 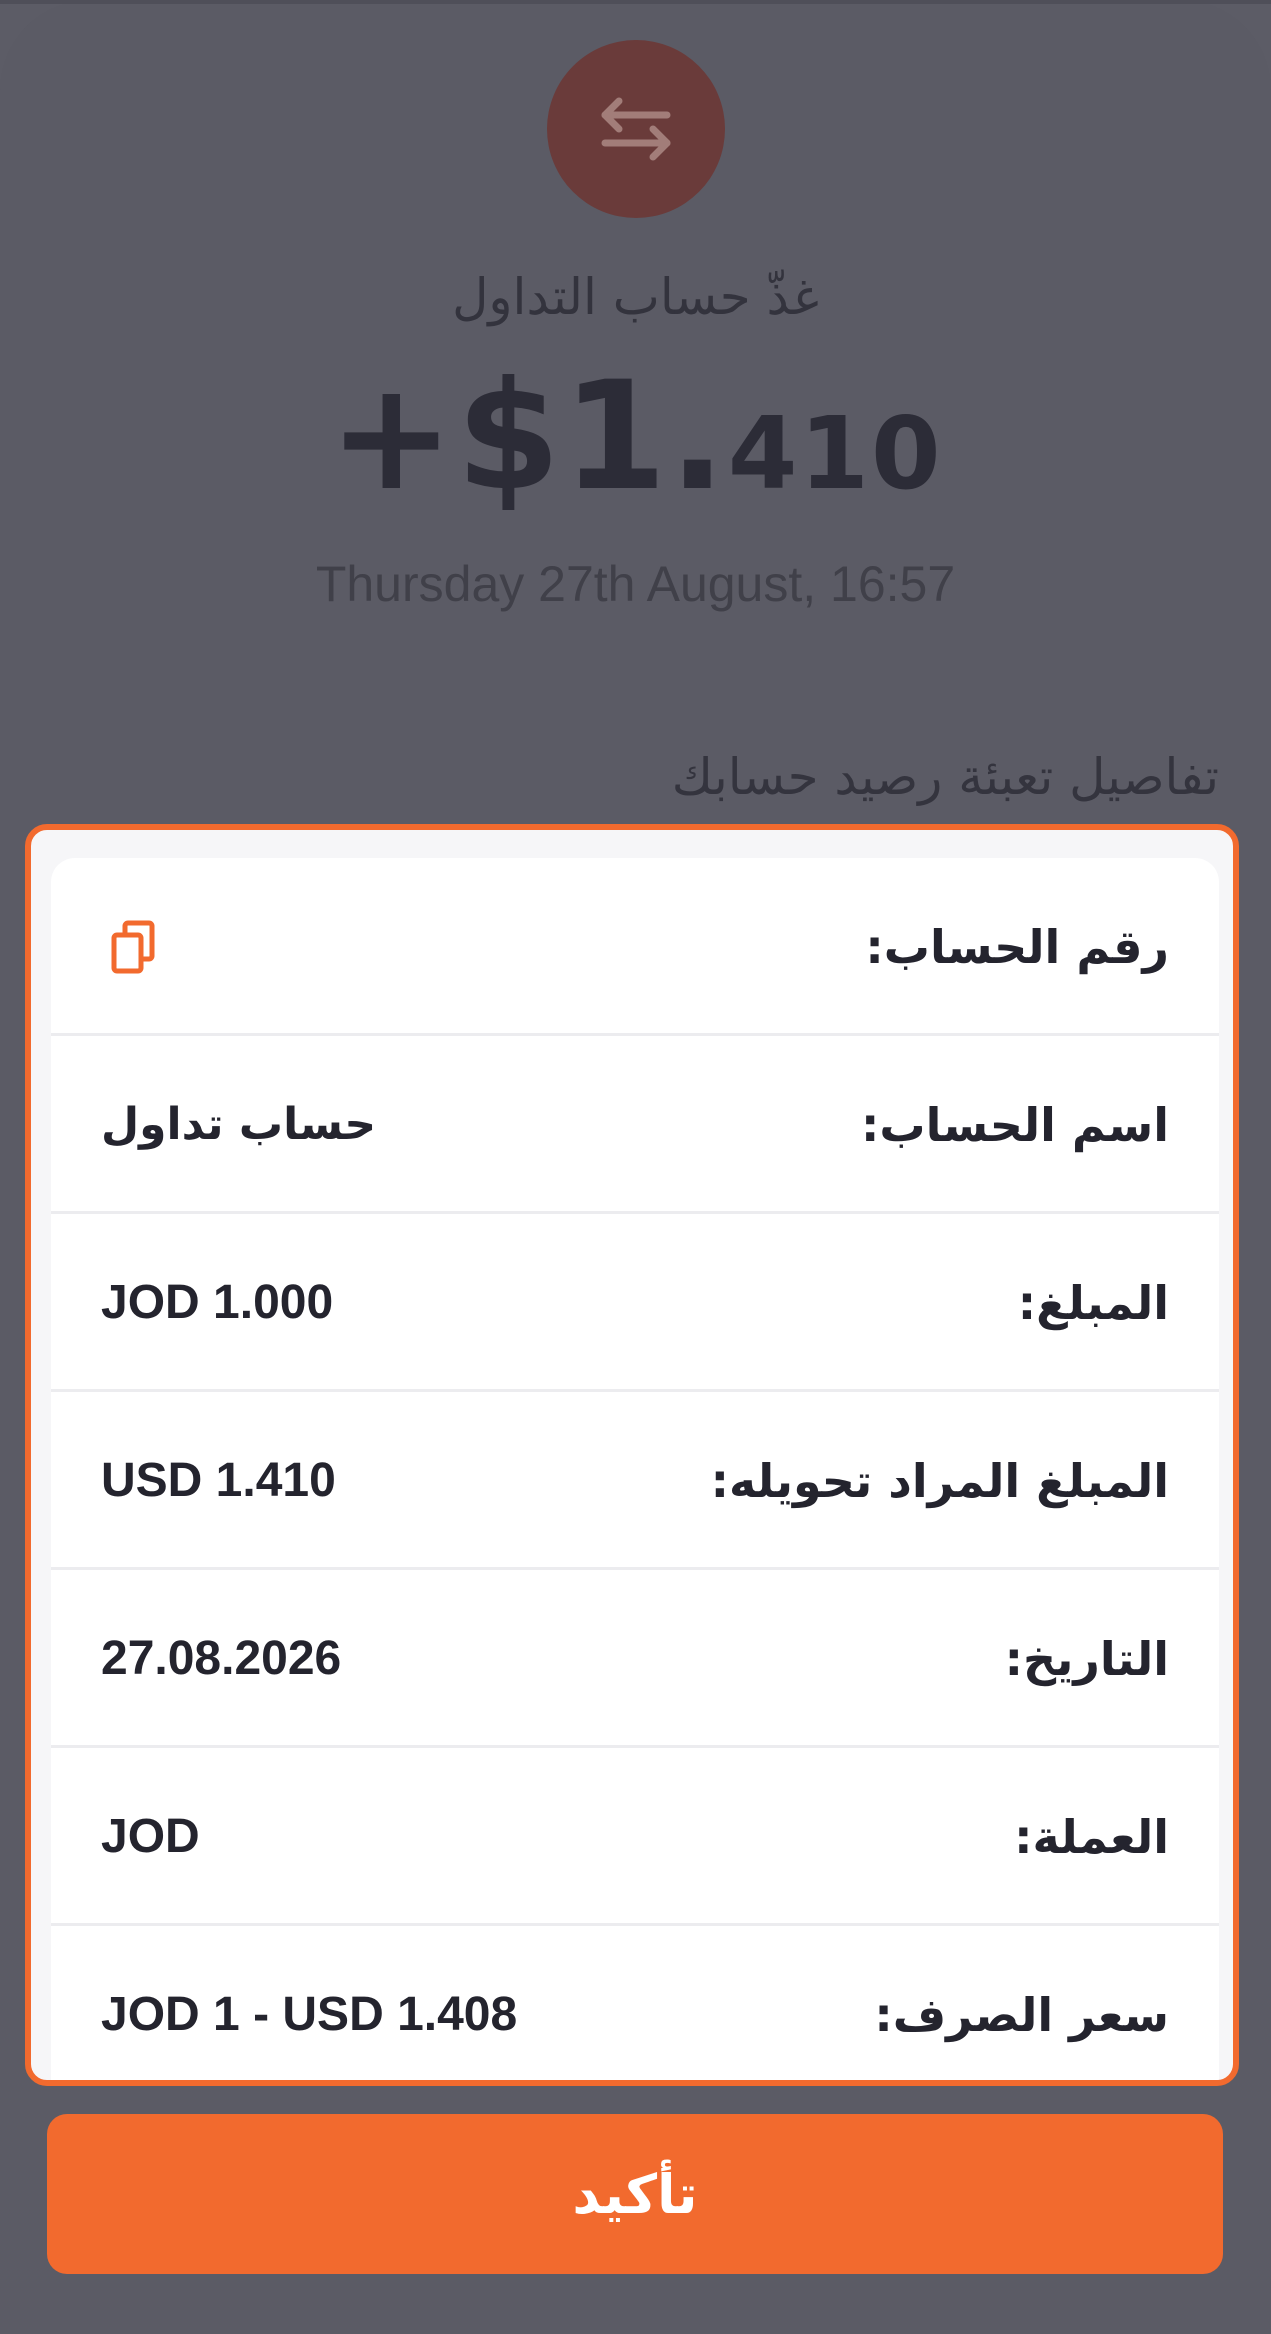 I want to click on top-divider, so click(x=635, y=2).